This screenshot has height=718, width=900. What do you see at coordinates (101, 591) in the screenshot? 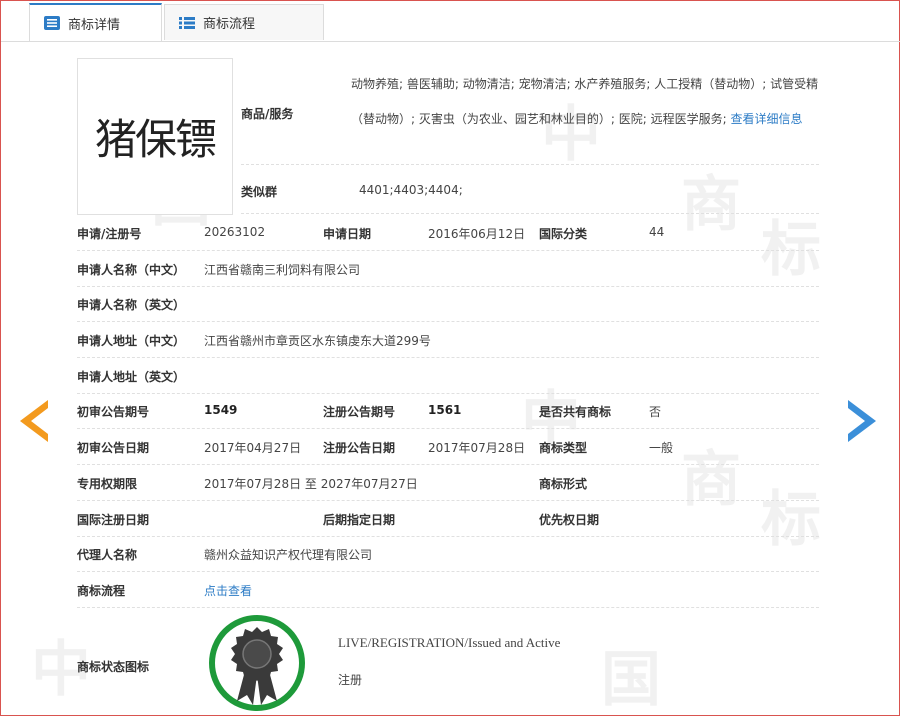
I see `flow-label: 商标流程` at bounding box center [101, 591].